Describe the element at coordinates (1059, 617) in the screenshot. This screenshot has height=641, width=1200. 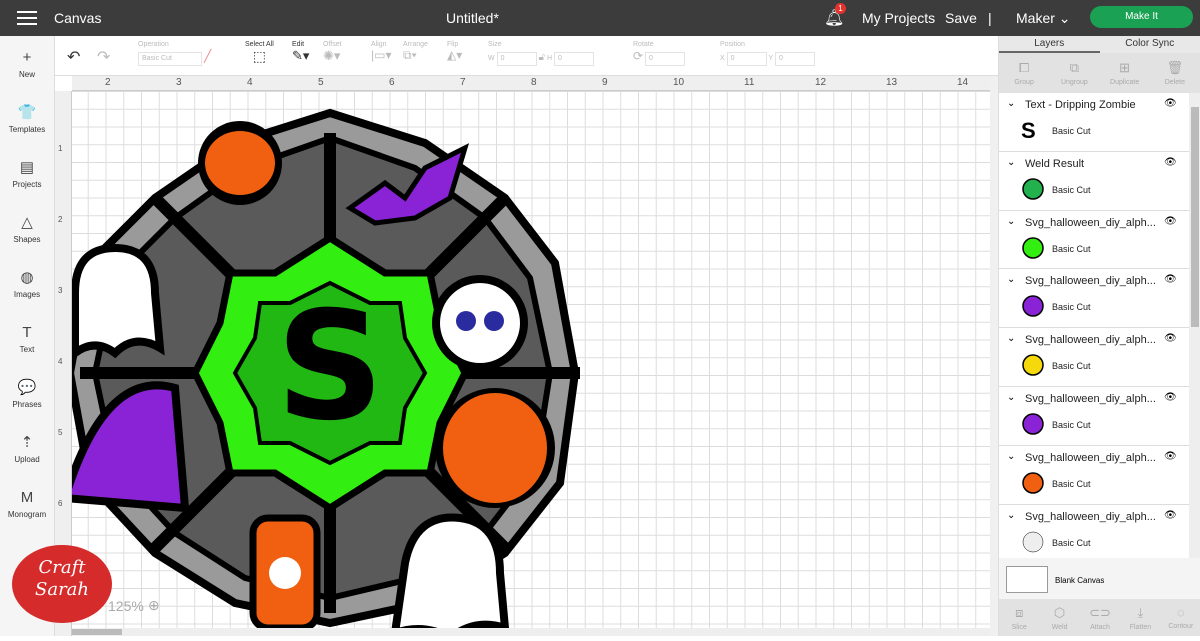
I see `weld-button: ⬡Weld` at that location.